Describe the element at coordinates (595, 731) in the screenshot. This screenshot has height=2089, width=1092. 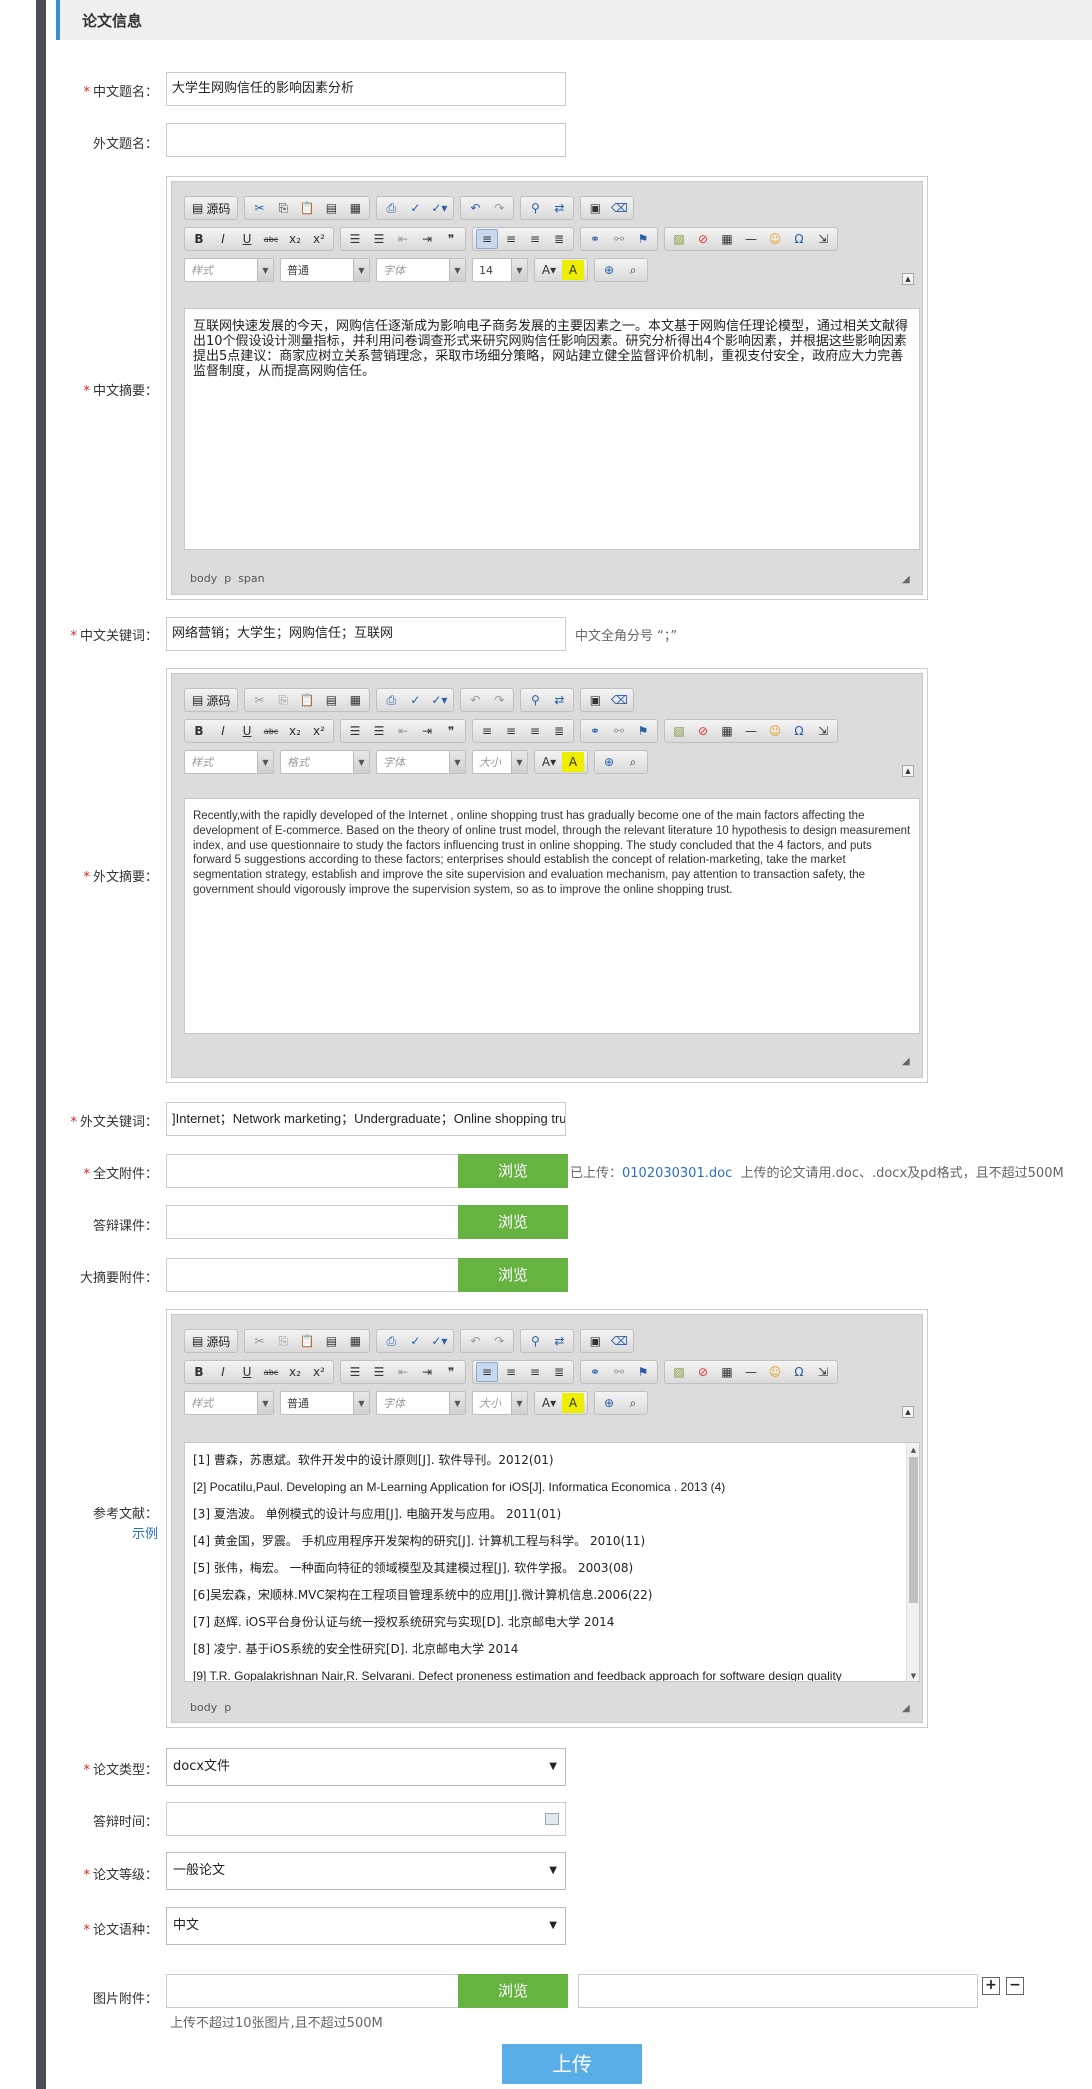
I see `link-icon: ⚭` at that location.